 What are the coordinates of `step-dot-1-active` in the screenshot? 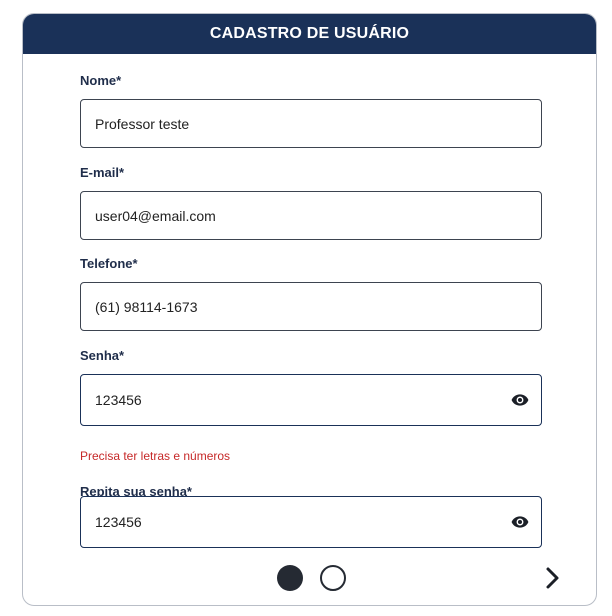 It's located at (290, 578).